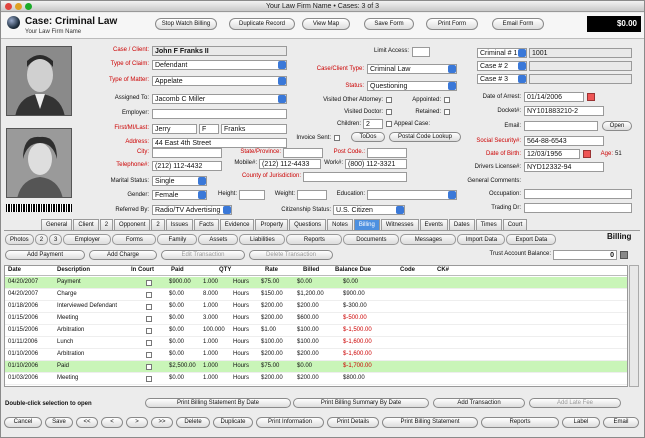  Describe the element at coordinates (18, 6) in the screenshot. I see `minimize-icon` at that location.